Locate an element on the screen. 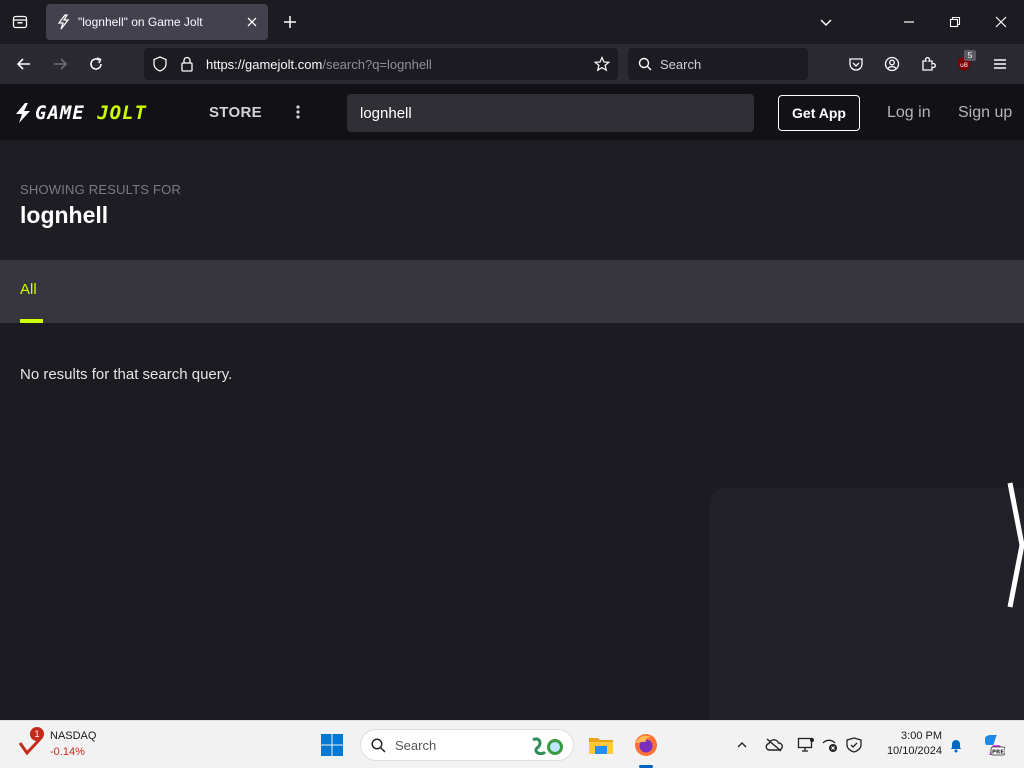  cloud-offline-icon is located at coordinates (774, 745).